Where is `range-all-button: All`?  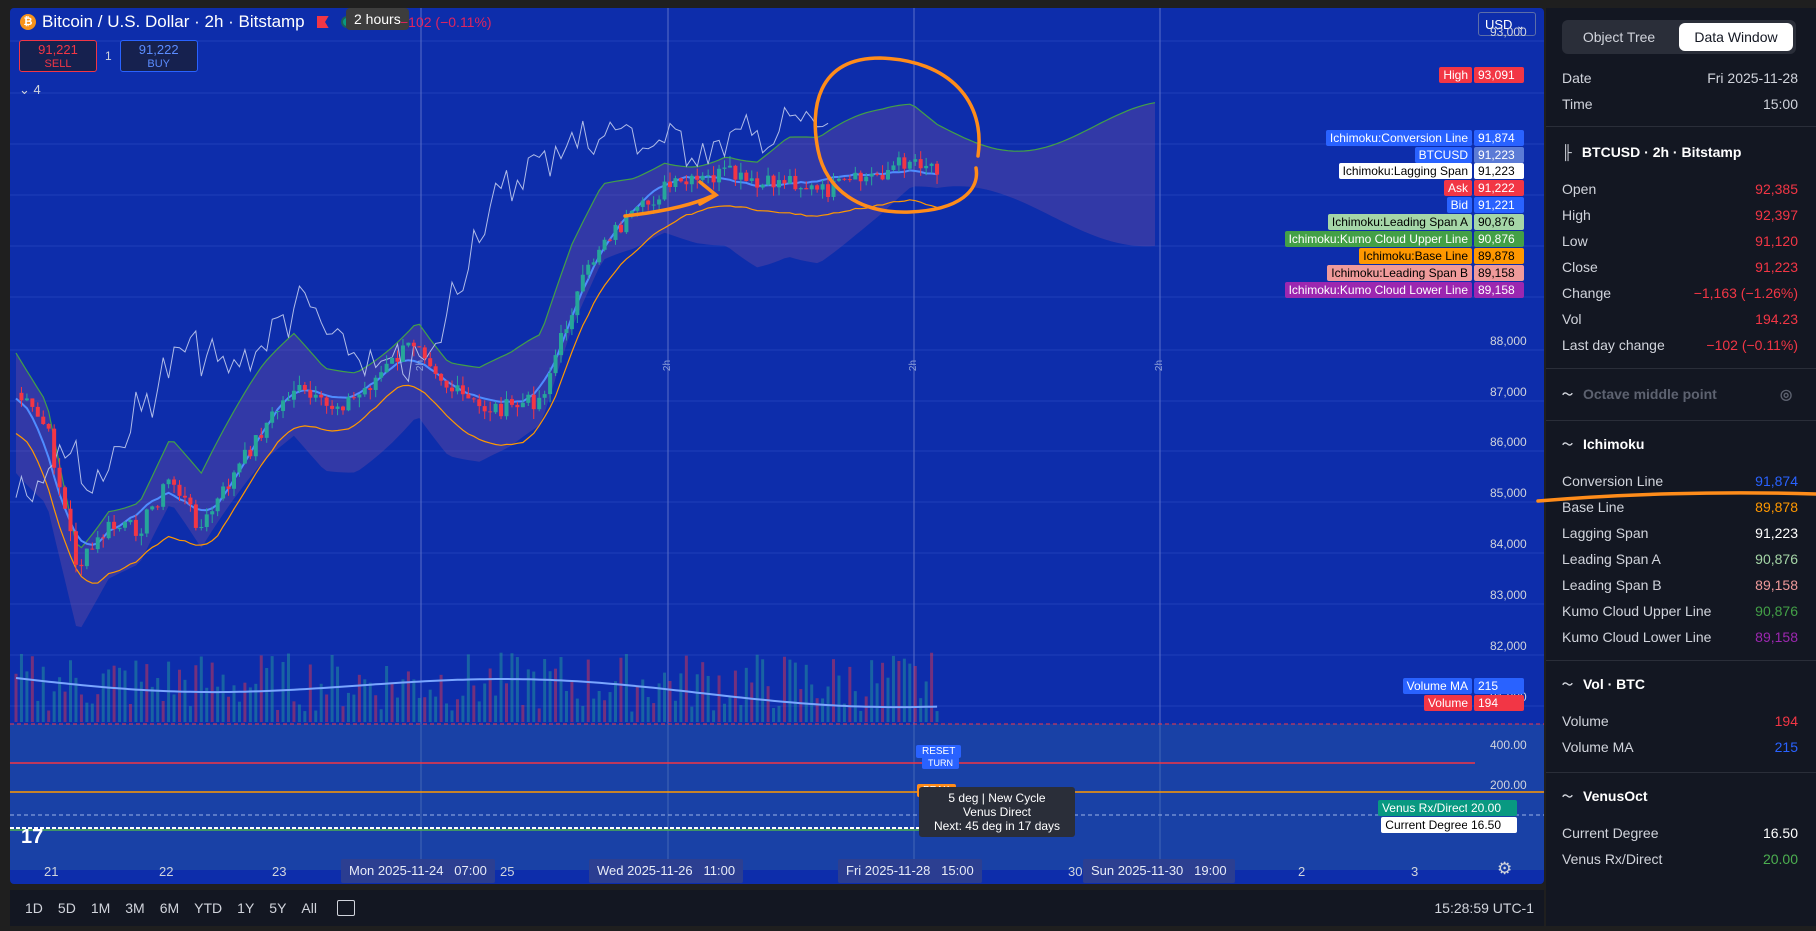 range-all-button: All is located at coordinates (309, 908).